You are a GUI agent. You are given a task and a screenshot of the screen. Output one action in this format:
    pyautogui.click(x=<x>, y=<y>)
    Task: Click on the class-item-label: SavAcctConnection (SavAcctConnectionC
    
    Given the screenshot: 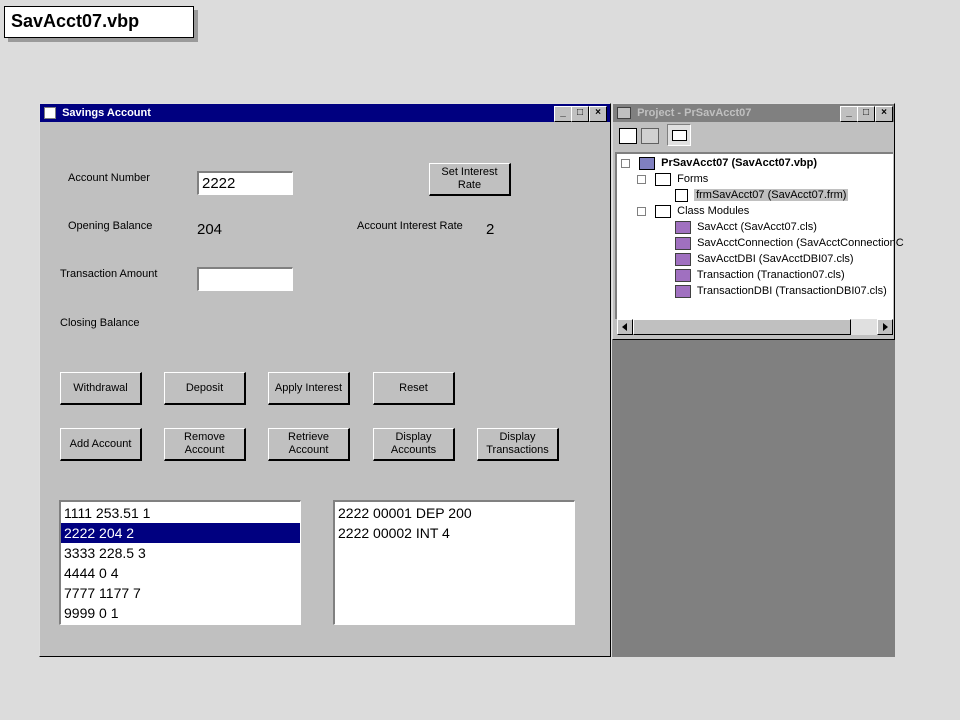 What is the action you would take?
    pyautogui.click(x=800, y=243)
    